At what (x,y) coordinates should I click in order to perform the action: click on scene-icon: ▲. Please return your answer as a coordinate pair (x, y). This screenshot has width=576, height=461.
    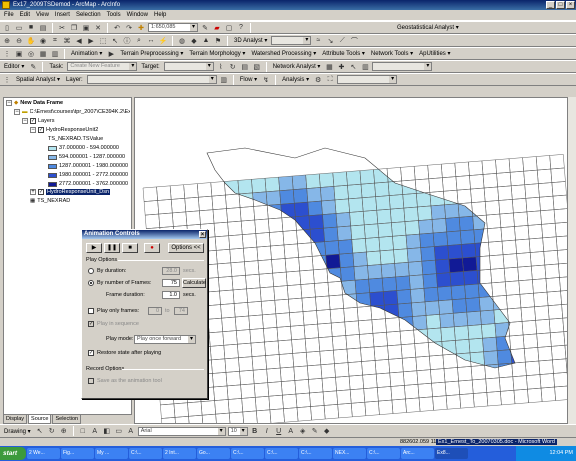
    Looking at the image, I should click on (206, 41).